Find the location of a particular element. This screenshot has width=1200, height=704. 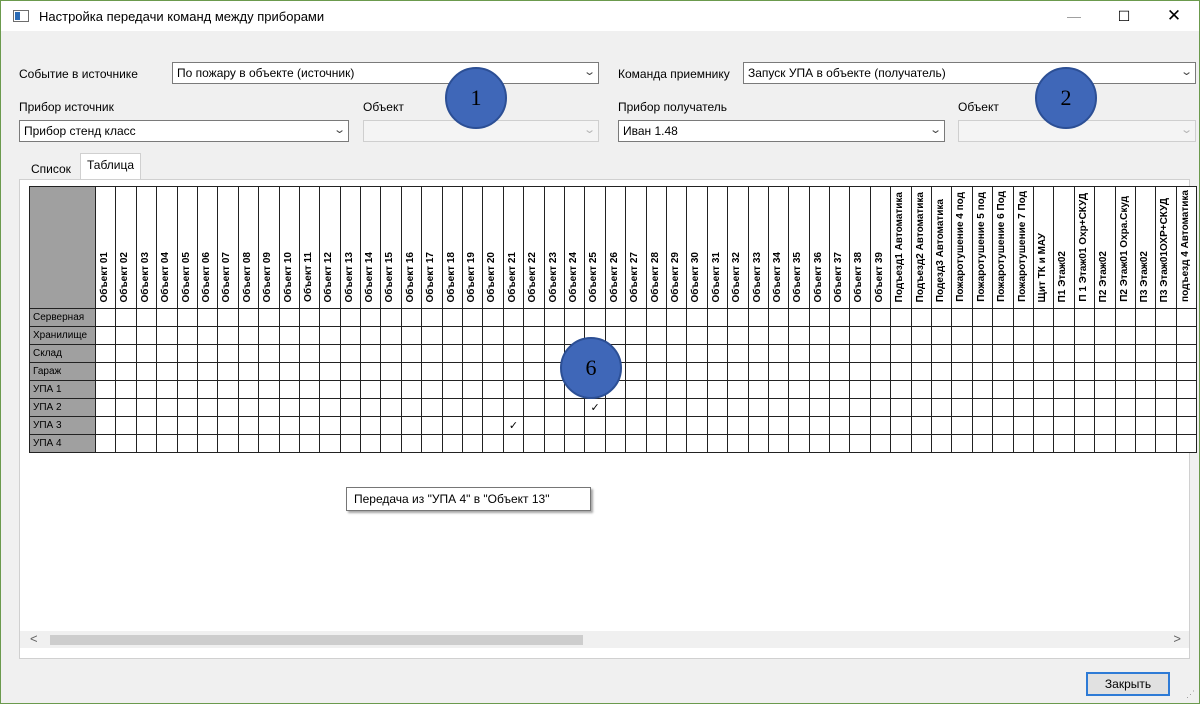

column-header: Объект 31 is located at coordinates (717, 247).